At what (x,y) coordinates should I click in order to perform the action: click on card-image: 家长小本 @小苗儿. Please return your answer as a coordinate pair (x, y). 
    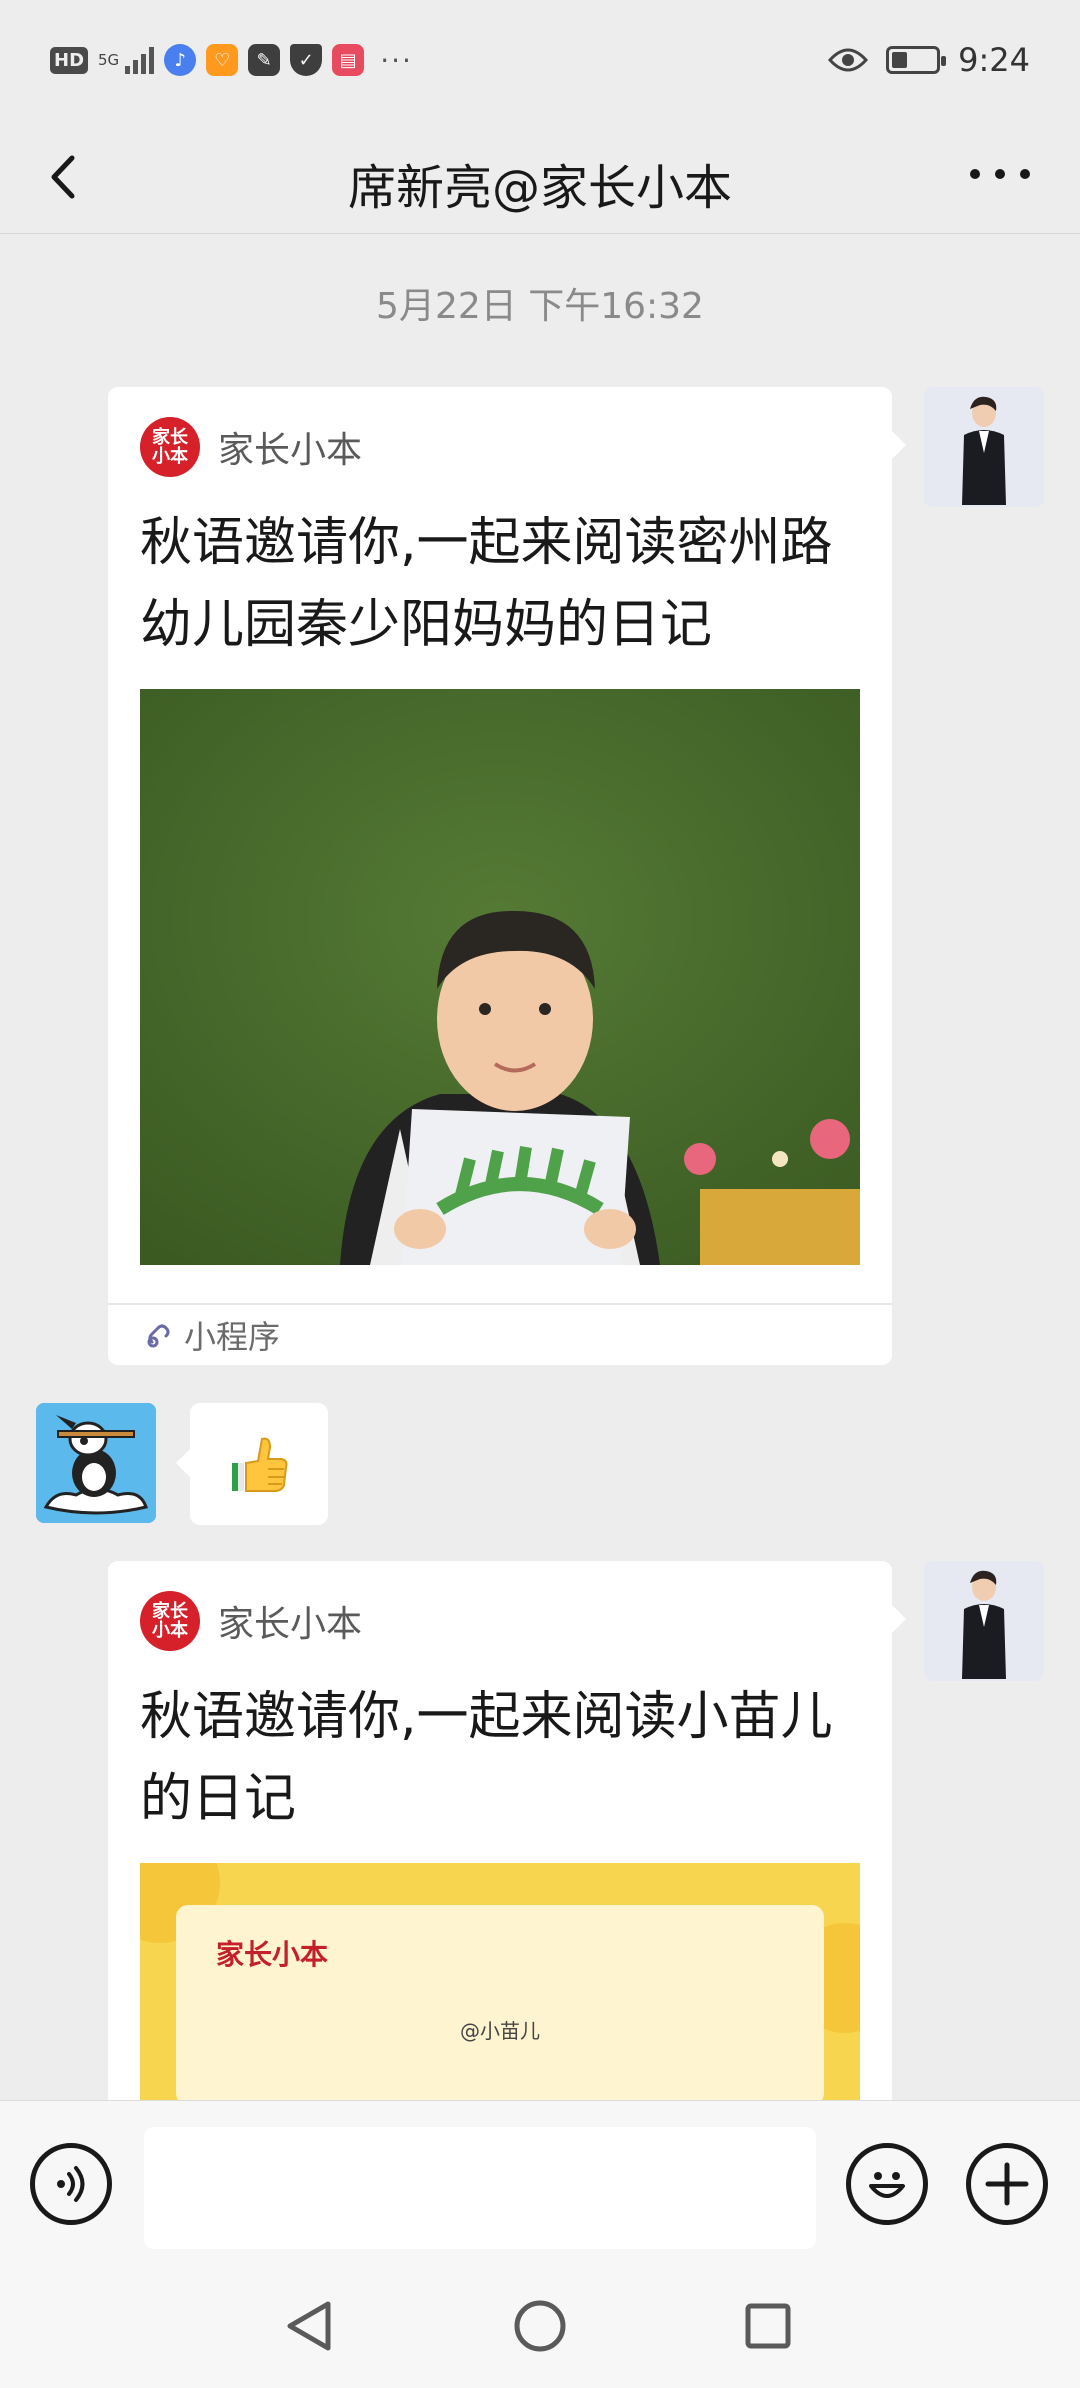
    Looking at the image, I should click on (500, 1981).